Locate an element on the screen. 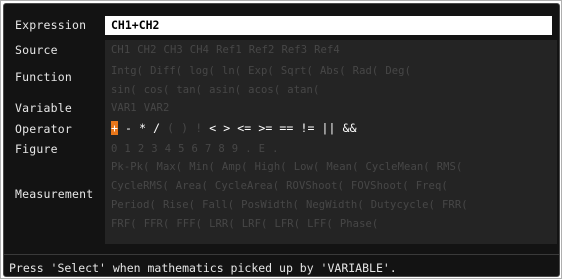  status-divider is located at coordinates (281, 254).